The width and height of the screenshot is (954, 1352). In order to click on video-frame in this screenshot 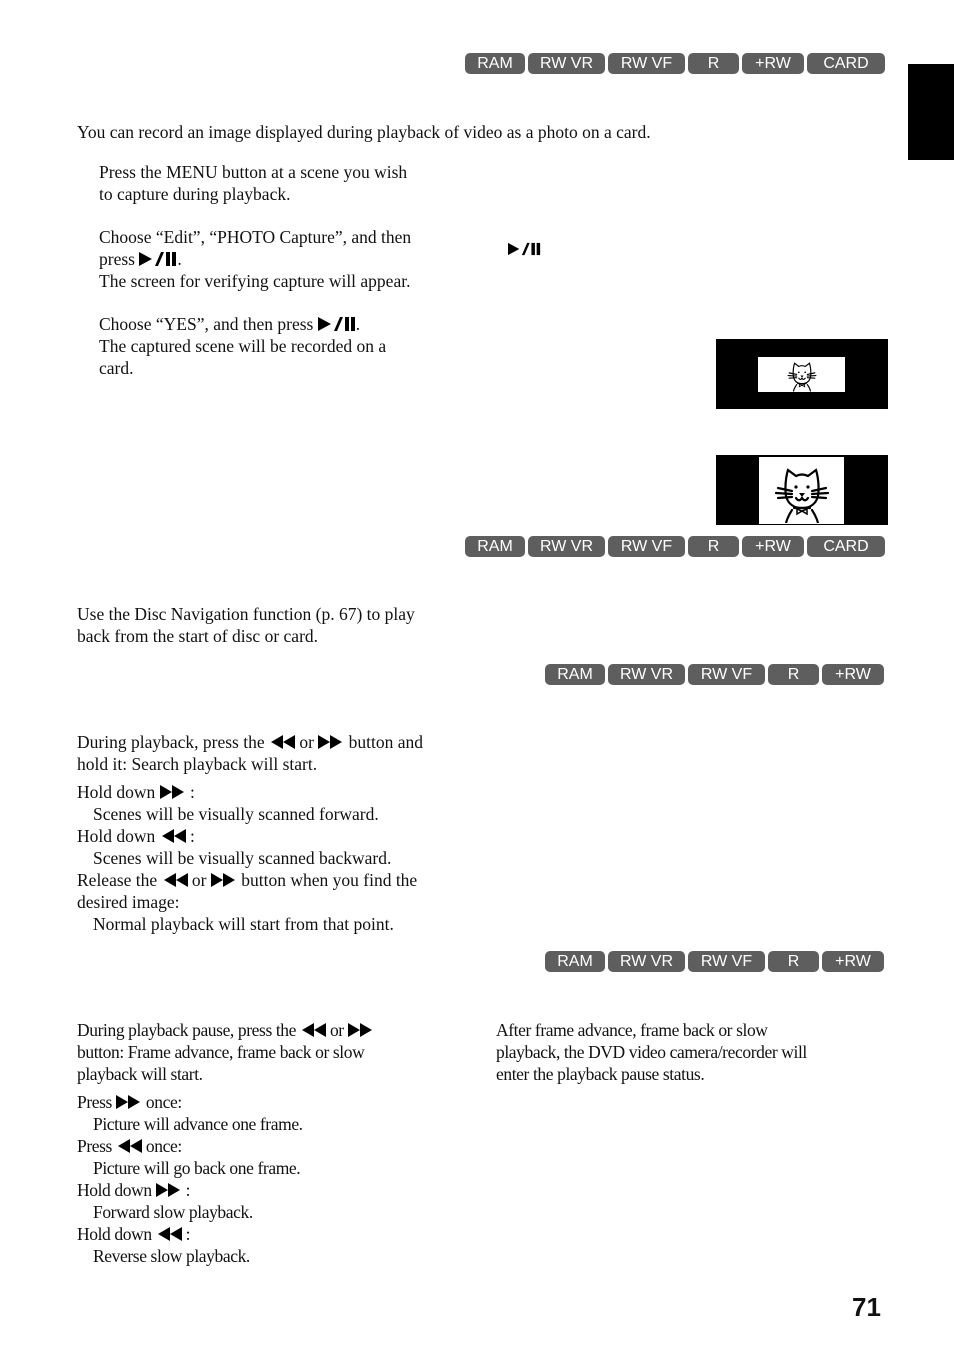, I will do `click(801, 374)`.